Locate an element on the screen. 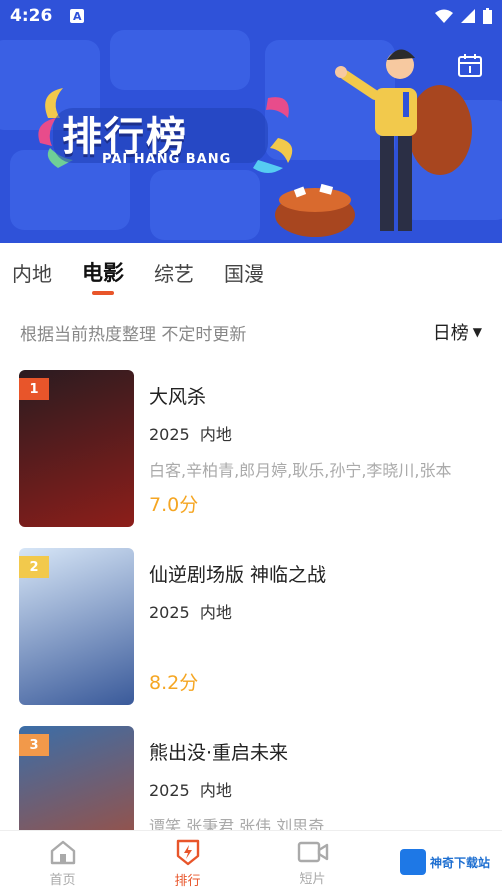 The height and width of the screenshot is (895, 502). sort-label: 日榜 is located at coordinates (450, 333).